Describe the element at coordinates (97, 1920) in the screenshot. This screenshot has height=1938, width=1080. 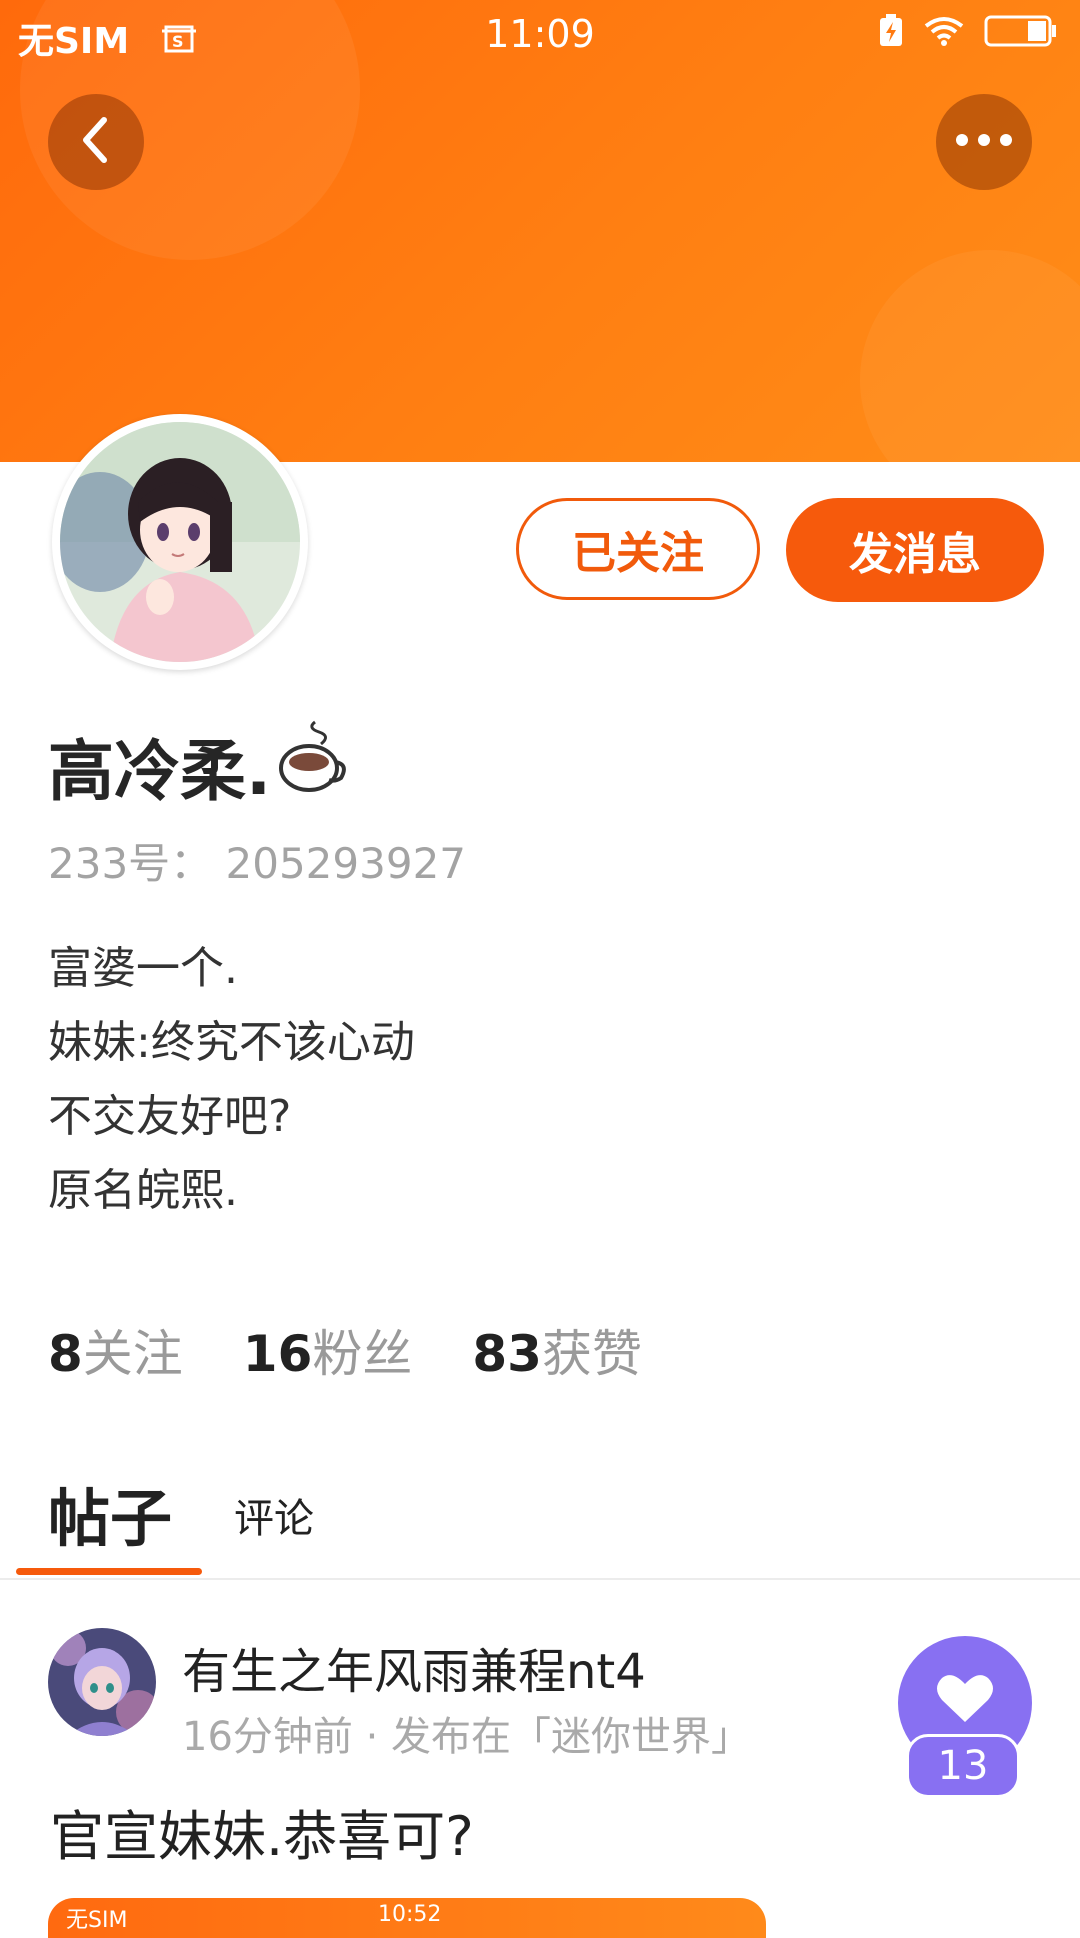
I see `post-image-carrier: 无SIM` at that location.